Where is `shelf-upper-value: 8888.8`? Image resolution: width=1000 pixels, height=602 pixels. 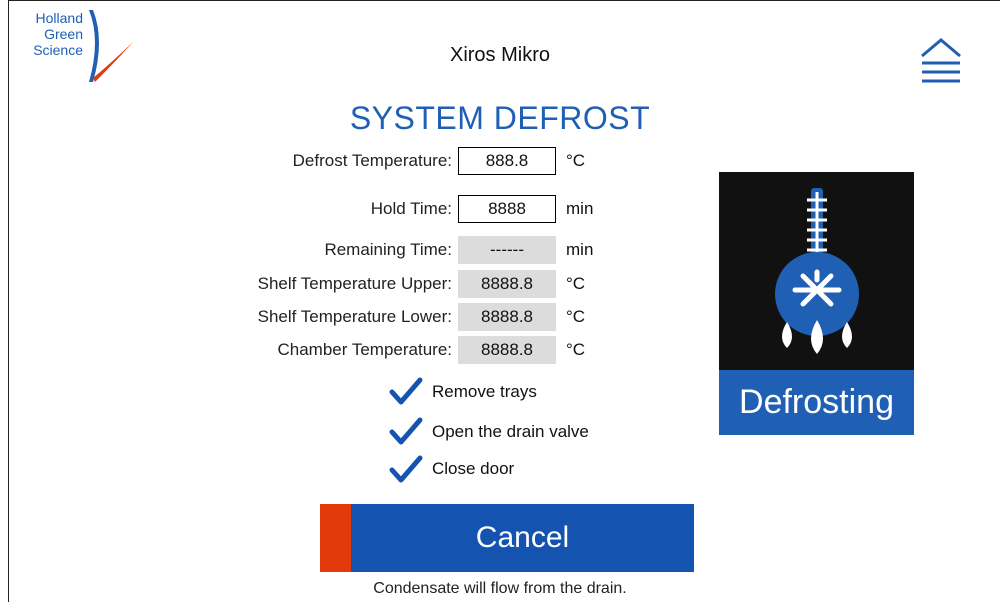 shelf-upper-value: 8888.8 is located at coordinates (507, 284).